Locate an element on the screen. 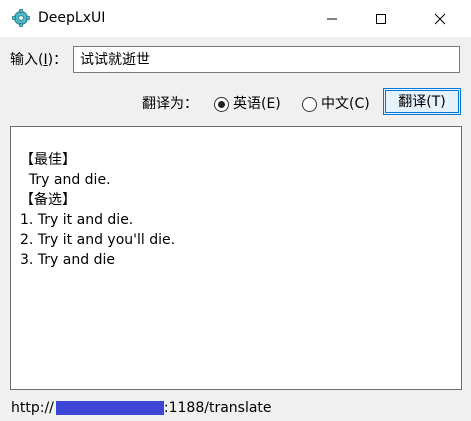  output-line: 1. Try it and die. is located at coordinates (77, 220).